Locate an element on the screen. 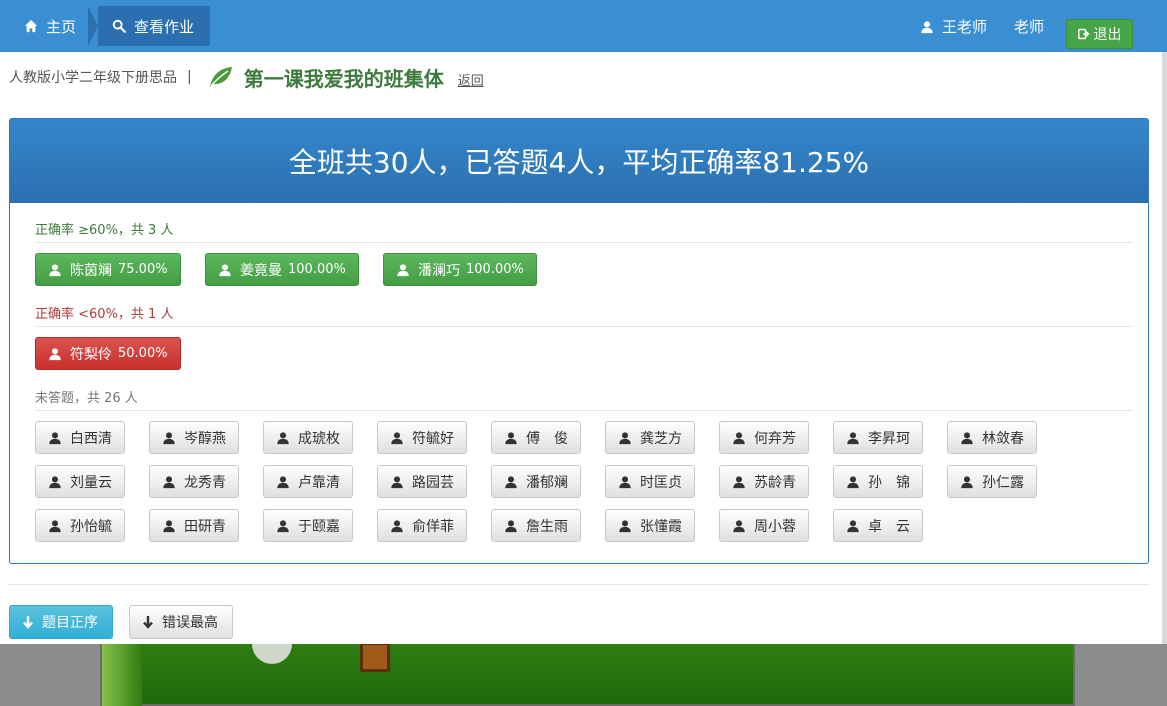  breadcrumb: 人教版小学二年级下册思品 | 第一课我爱我的班集体 返回 is located at coordinates (246, 77).